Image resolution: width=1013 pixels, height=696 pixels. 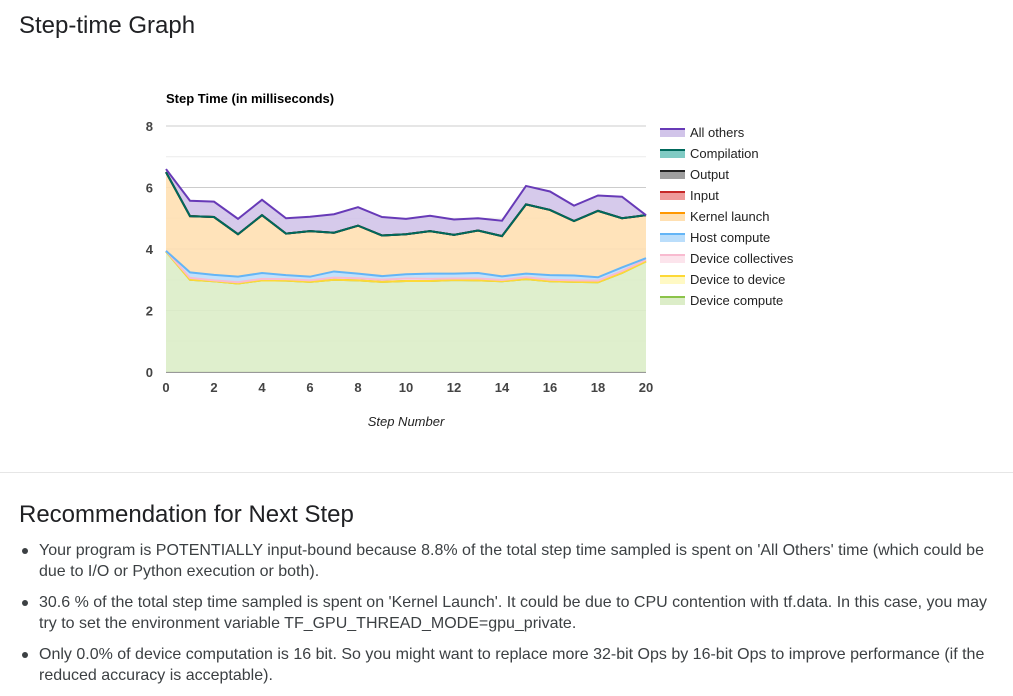 What do you see at coordinates (406, 421) in the screenshot?
I see `x-axis-label: Step Number` at bounding box center [406, 421].